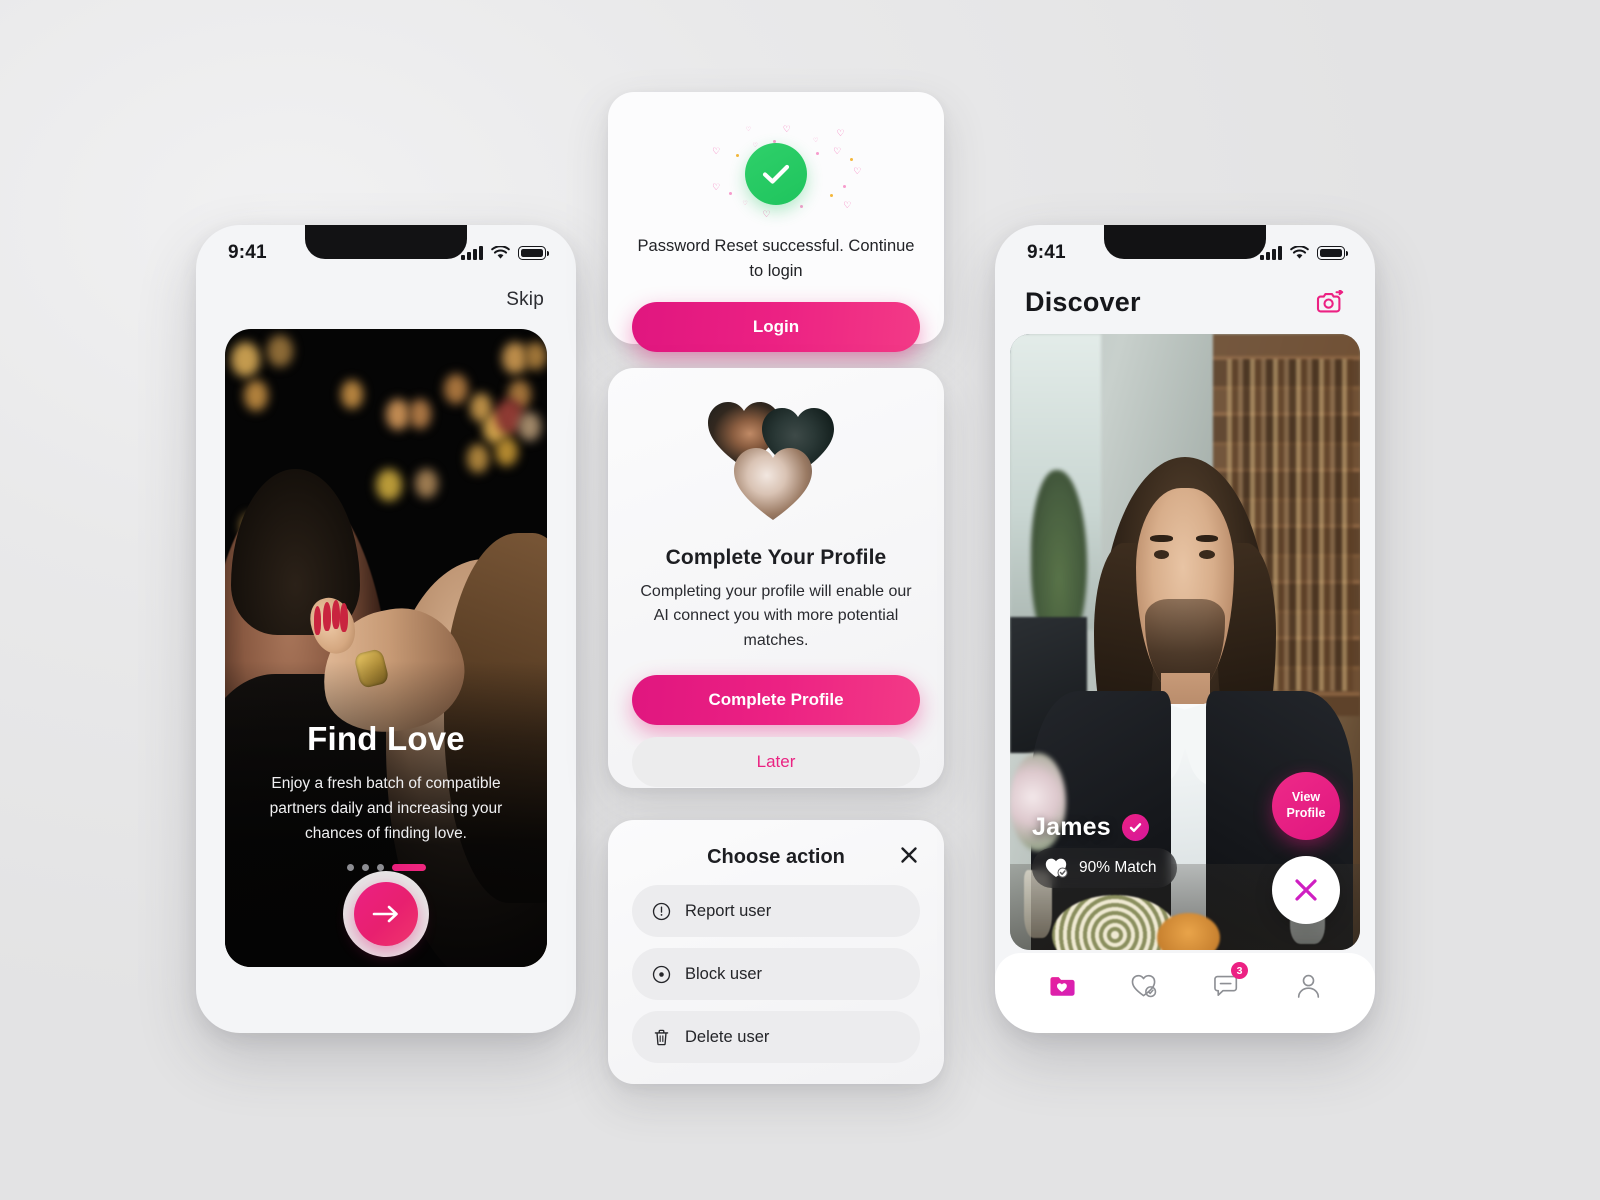 The image size is (1600, 1200). I want to click on next-button, so click(386, 914).